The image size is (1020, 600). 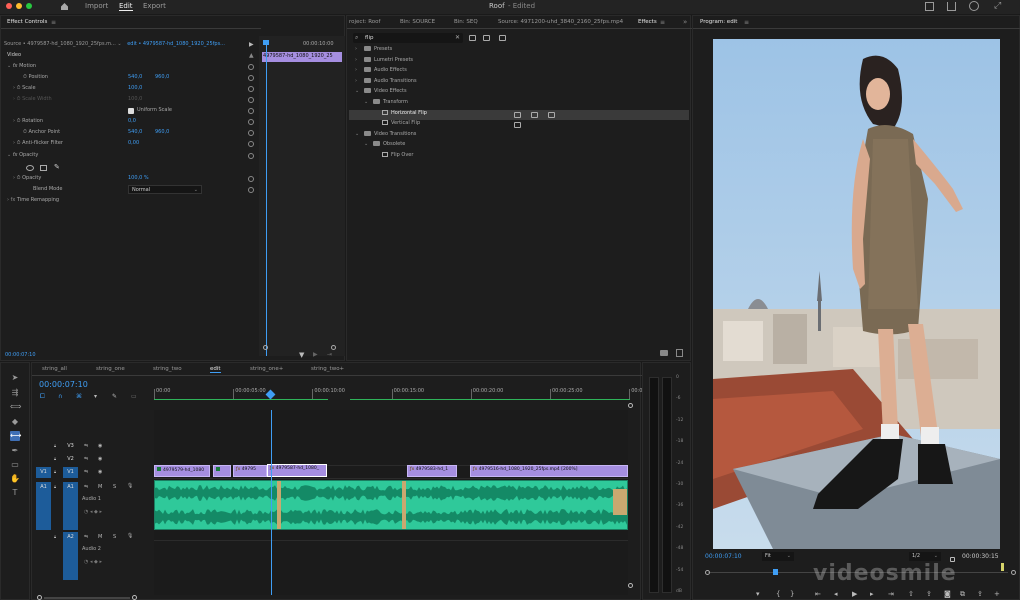 What do you see at coordinates (417, 22) in the screenshot?
I see `tab-bin-source: Bin: SOURCE` at bounding box center [417, 22].